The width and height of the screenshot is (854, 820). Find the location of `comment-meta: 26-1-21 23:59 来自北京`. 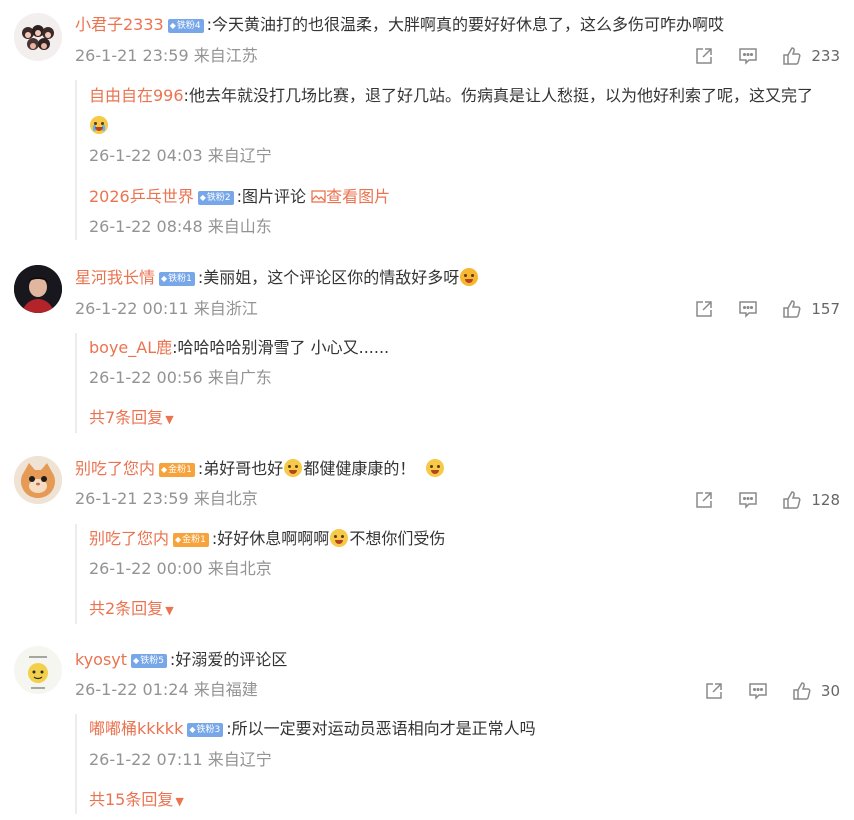

comment-meta: 26-1-21 23:59 来自北京 is located at coordinates (166, 498).